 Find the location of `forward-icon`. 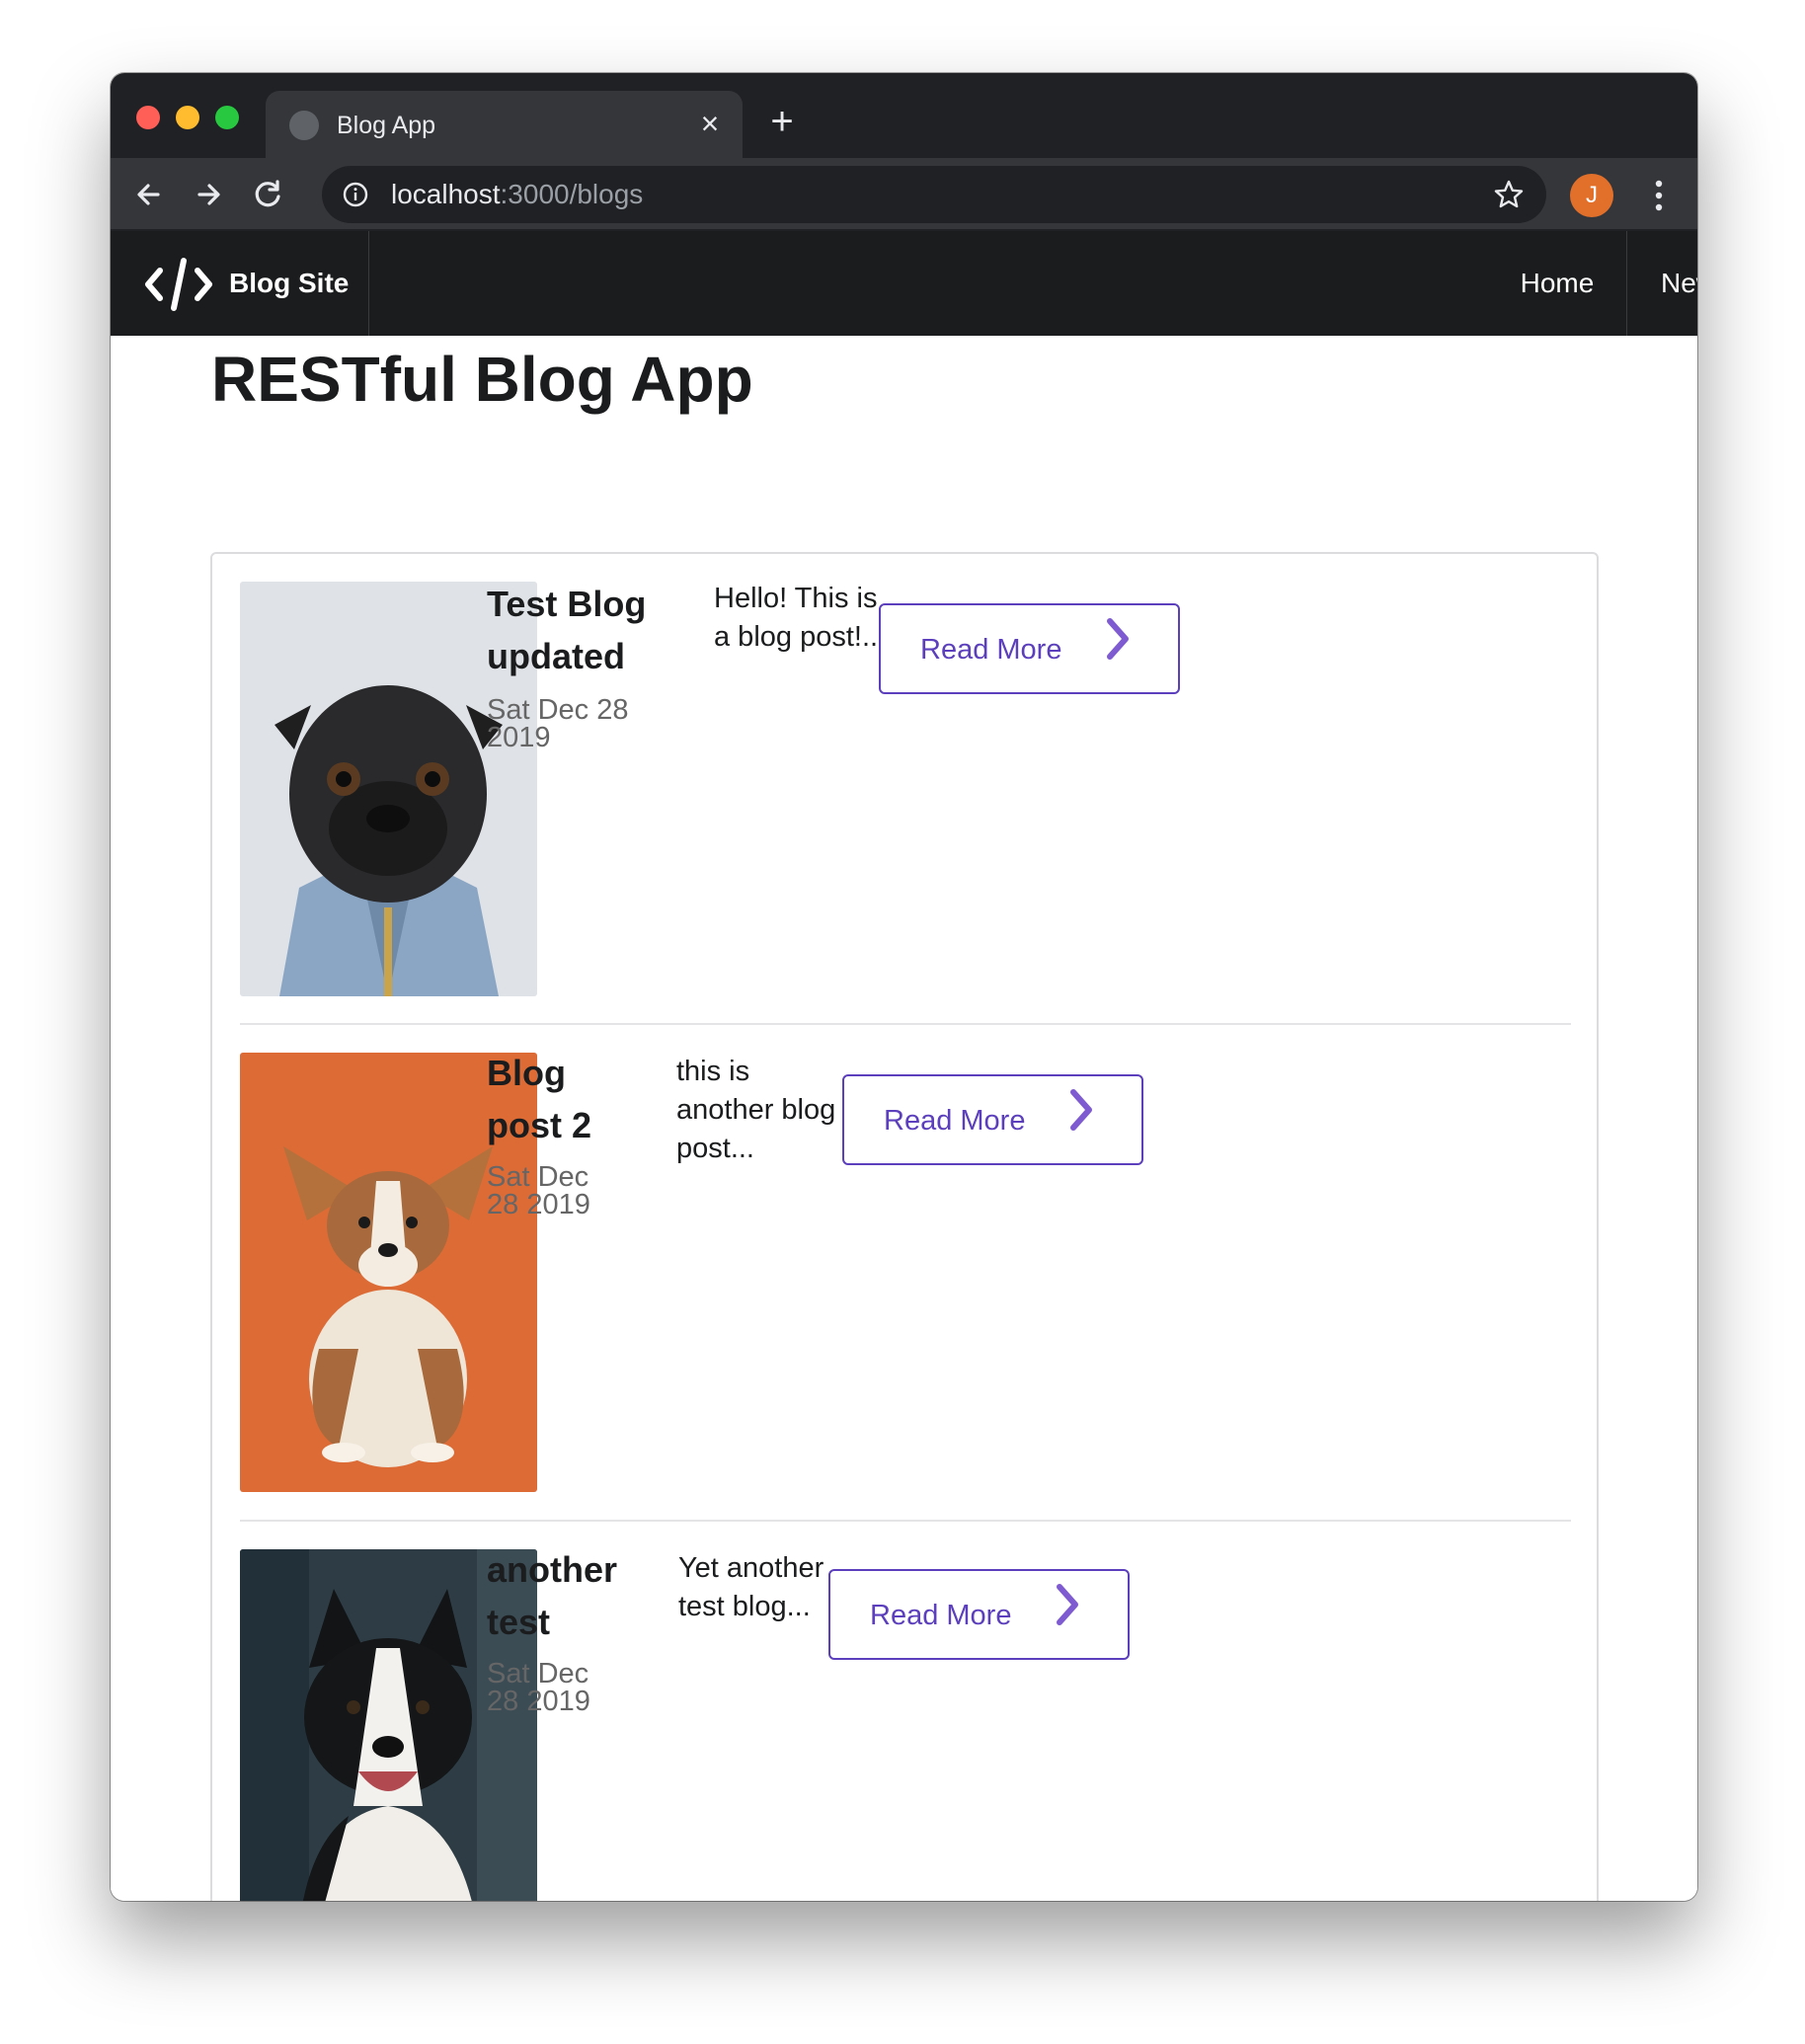

forward-icon is located at coordinates (208, 194).